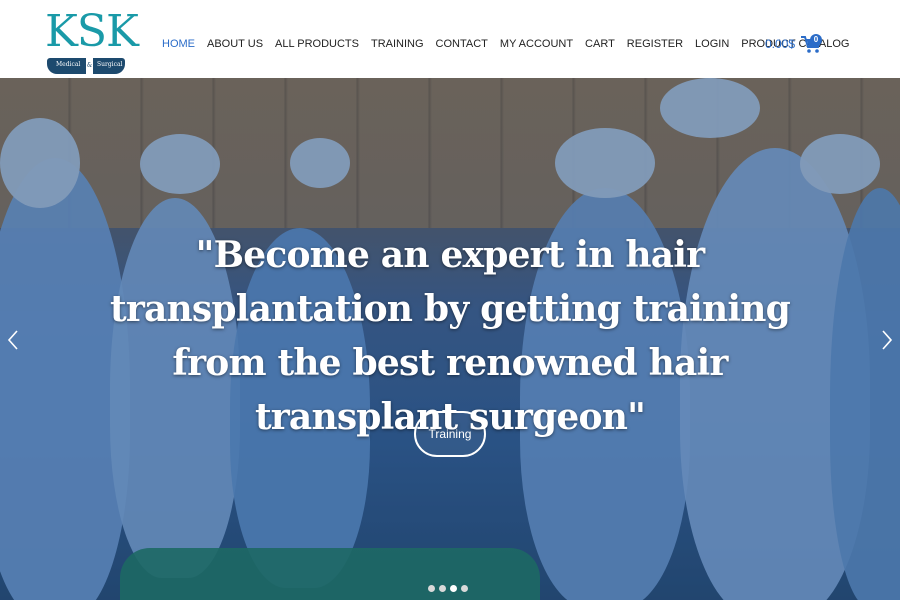 The width and height of the screenshot is (900, 600). Describe the element at coordinates (655, 44) in the screenshot. I see `nav-register: REGISTER` at that location.